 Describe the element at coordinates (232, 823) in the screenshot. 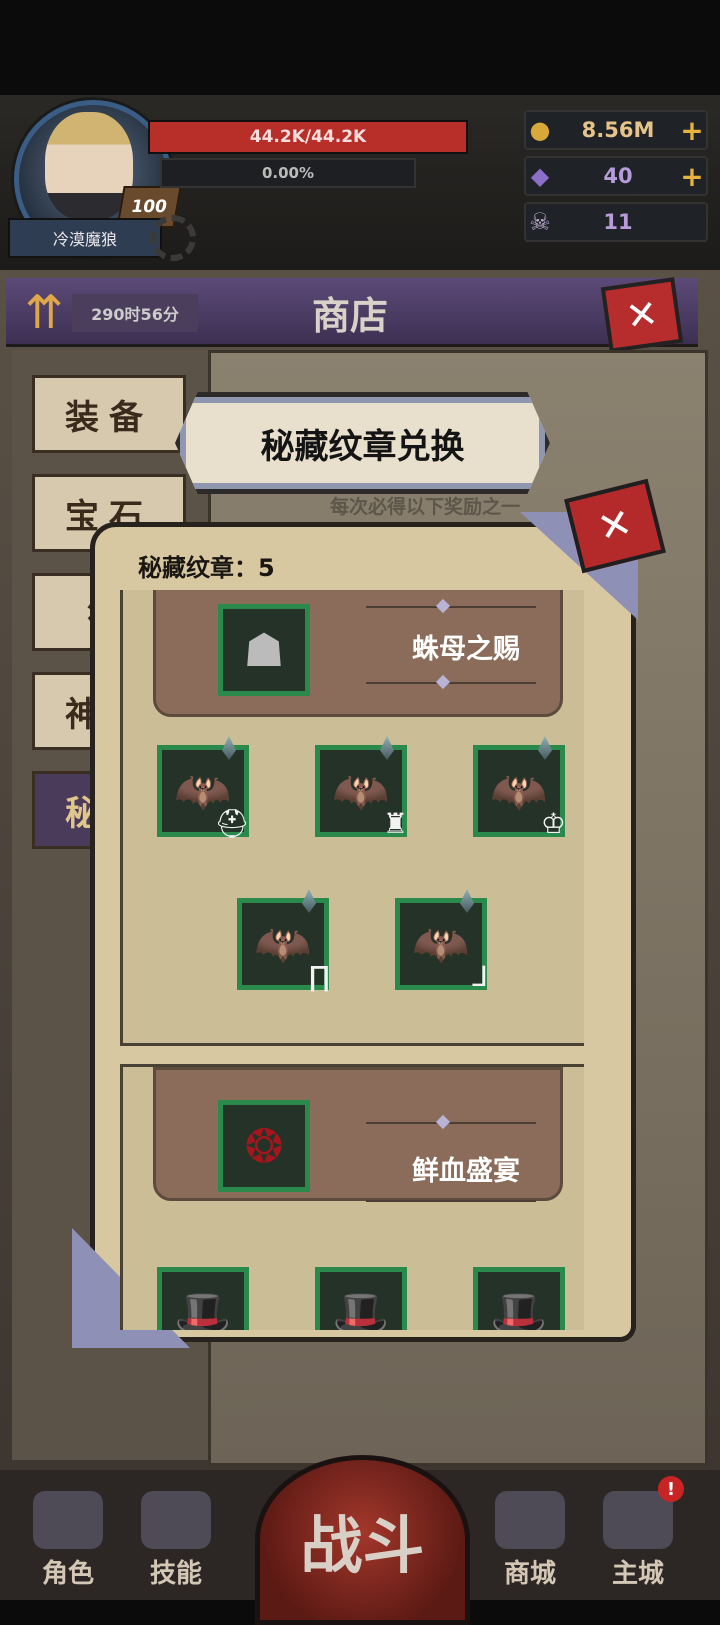

I see `helmet-icon: ⛑` at that location.